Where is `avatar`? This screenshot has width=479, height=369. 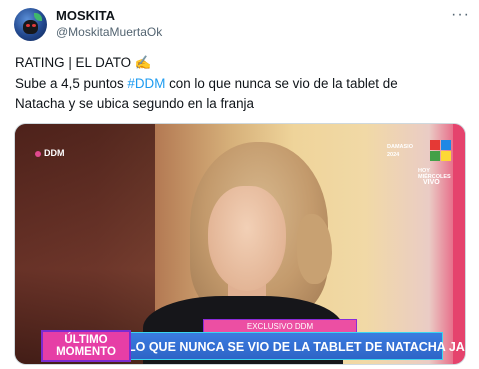 avatar is located at coordinates (30, 24).